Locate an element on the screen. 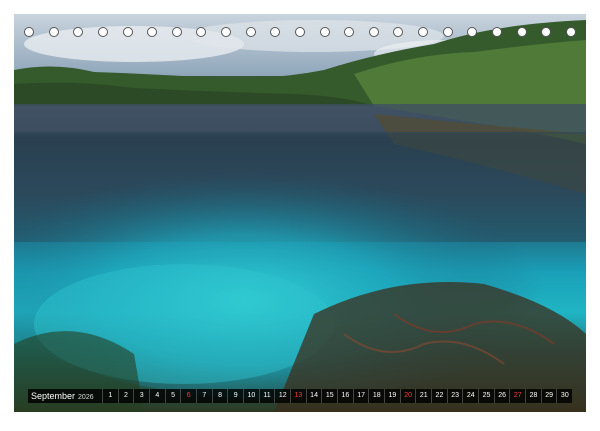 The width and height of the screenshot is (600, 431). day-cell: 10 is located at coordinates (251, 396).